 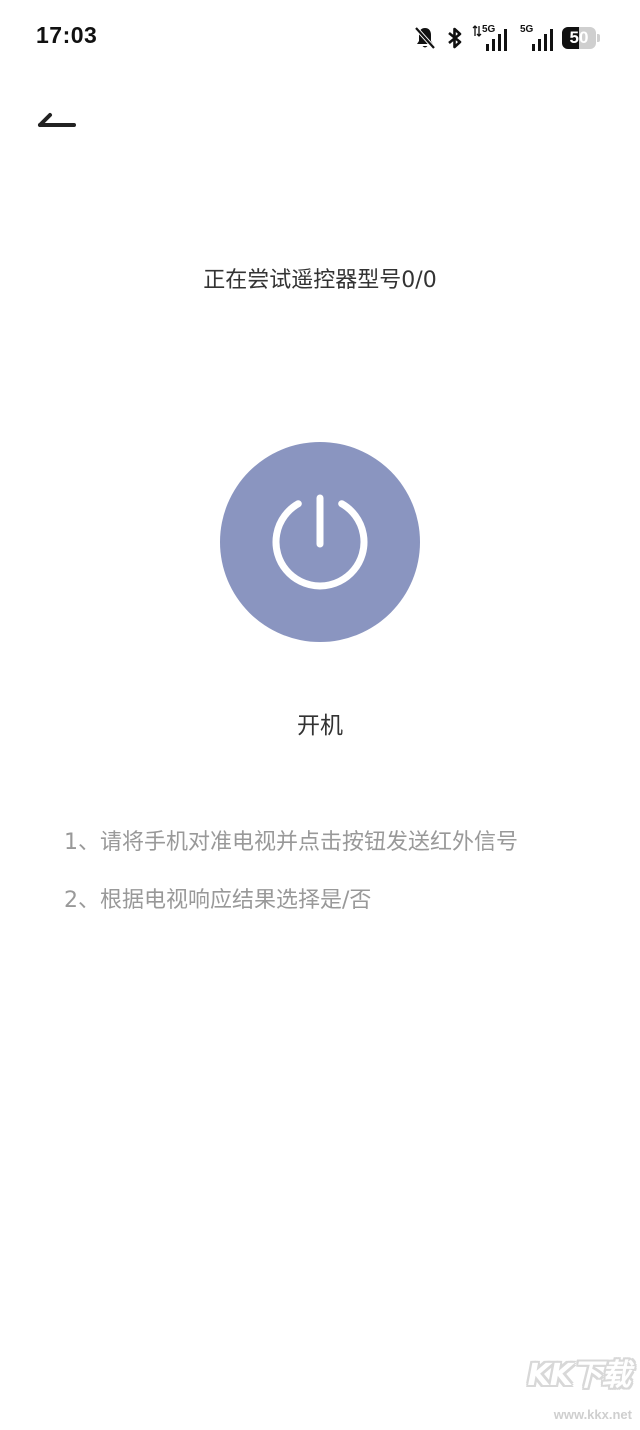 I want to click on signal-5g-icon-2: 5G, so click(x=537, y=38).